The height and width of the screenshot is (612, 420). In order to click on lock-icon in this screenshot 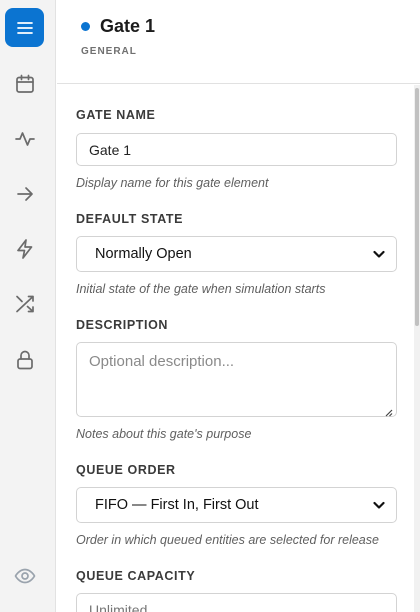, I will do `click(24, 359)`.